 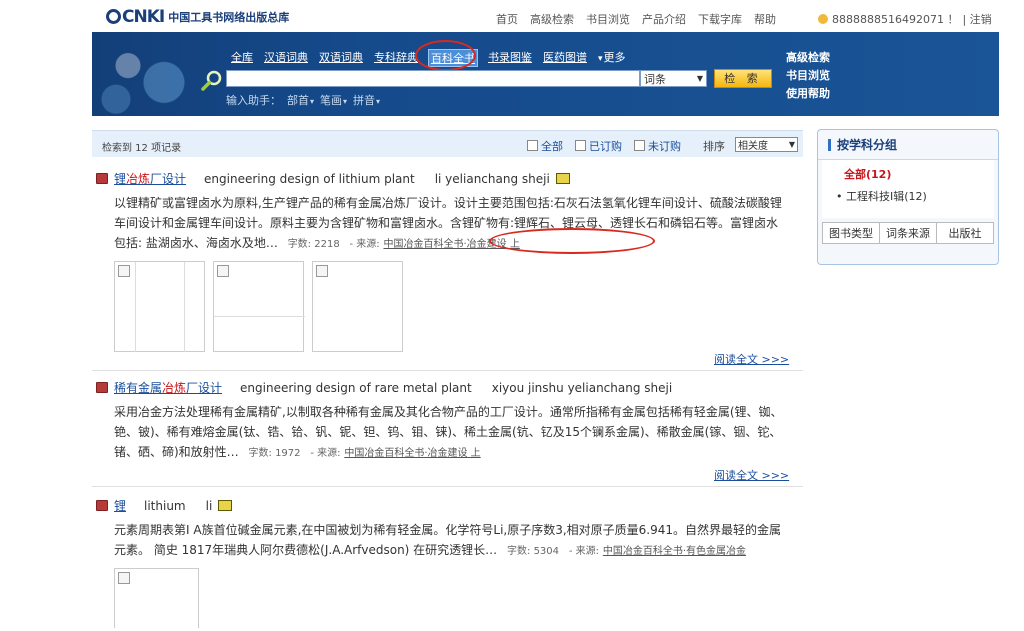 I want to click on panel-title: 按学科分组, so click(x=867, y=145).